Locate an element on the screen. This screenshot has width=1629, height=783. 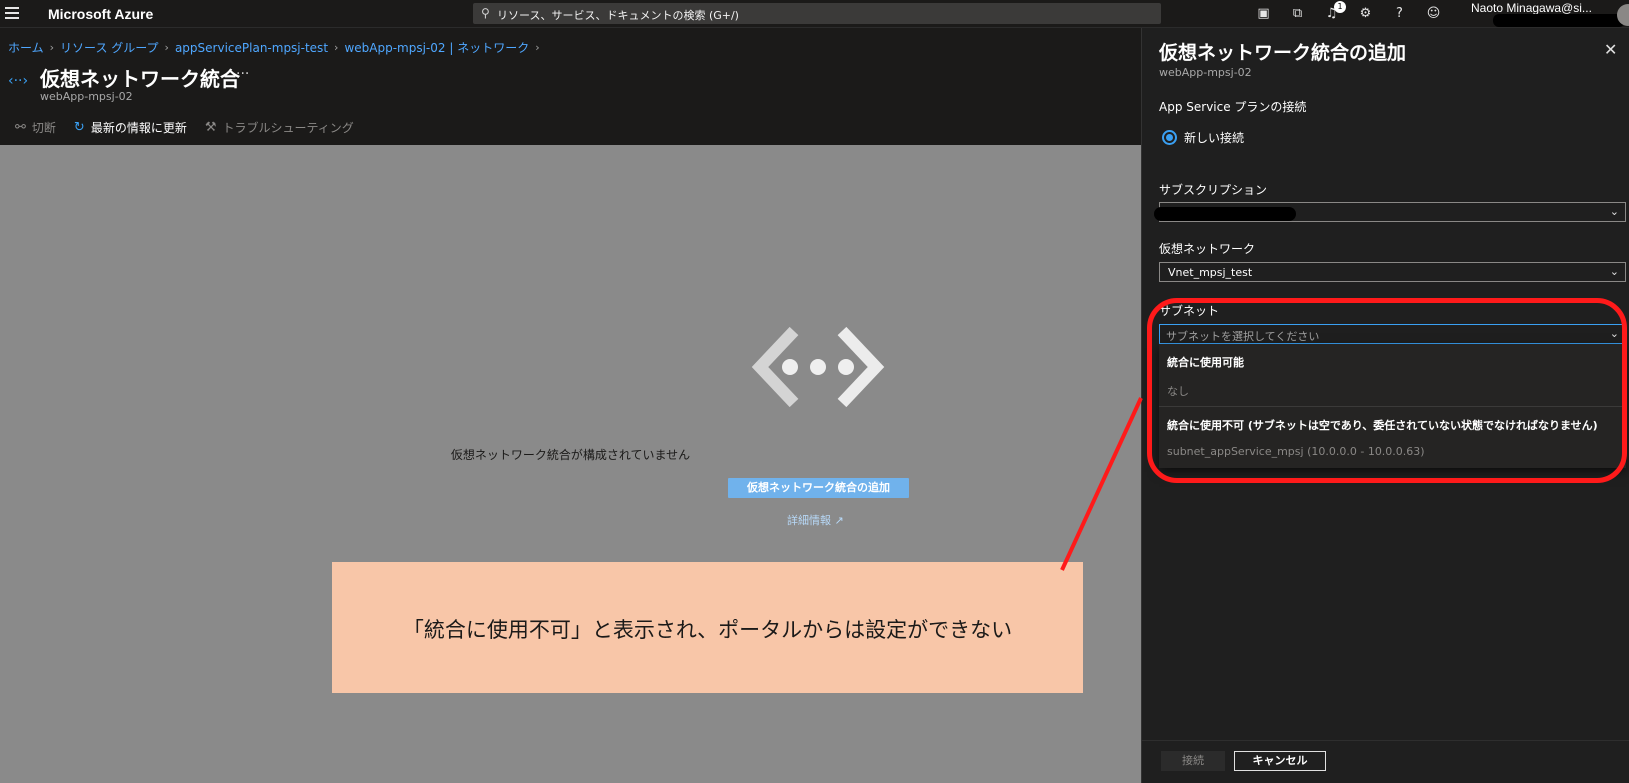
plan-connection-label: App Service プランの接続 is located at coordinates (1233, 107).